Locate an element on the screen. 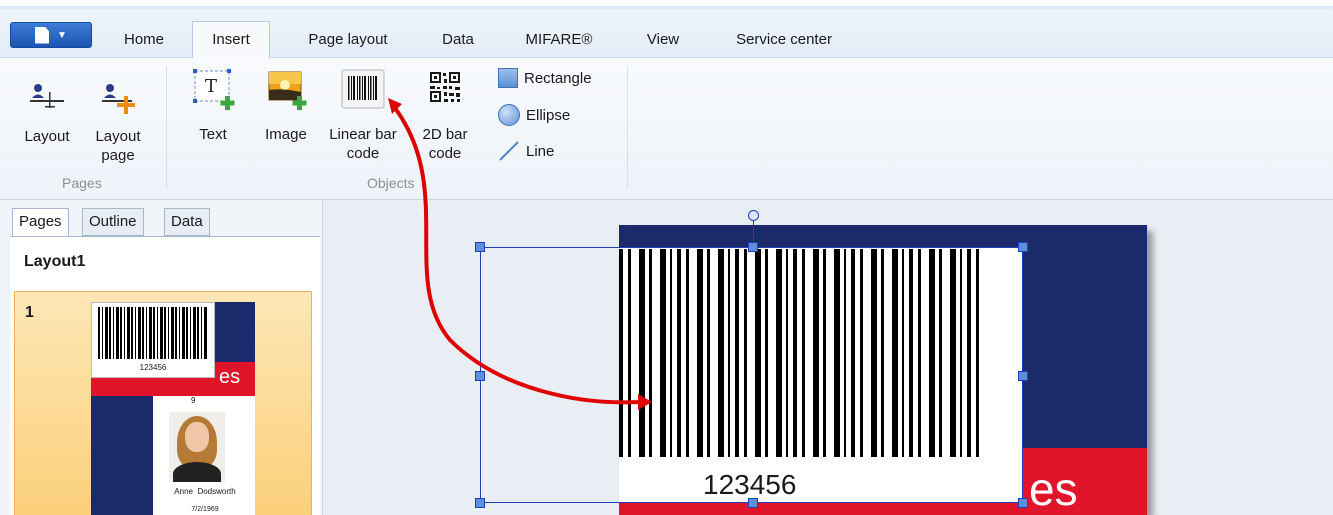  annotation-arrow is located at coordinates (520, 254).